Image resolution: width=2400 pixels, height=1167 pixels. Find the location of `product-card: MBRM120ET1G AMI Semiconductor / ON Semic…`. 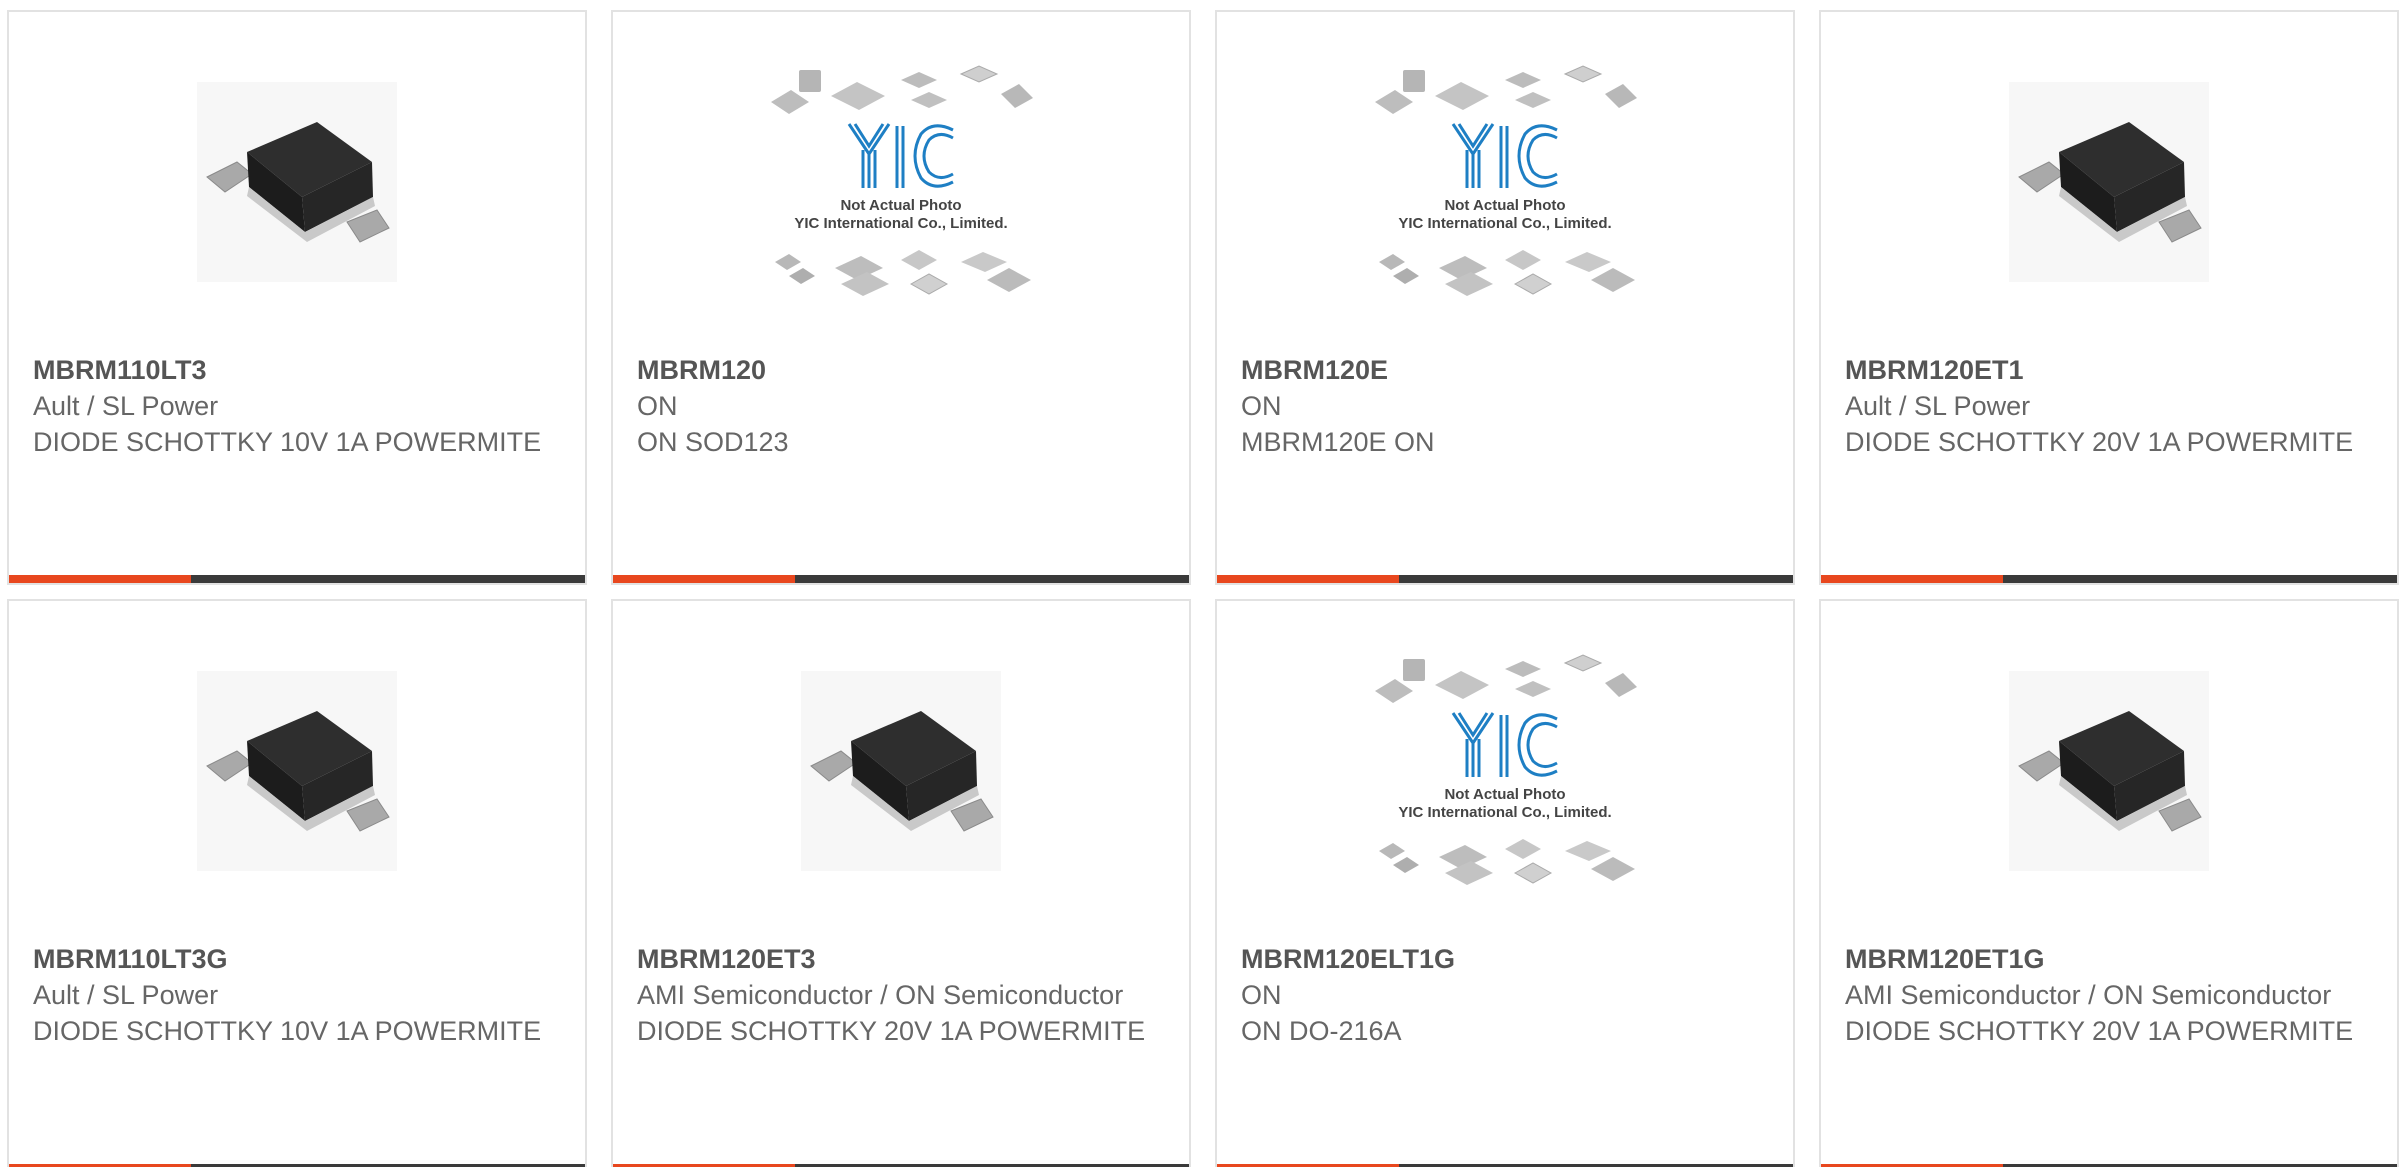

product-card: MBRM120ET1G AMI Semiconductor / ON Semic… is located at coordinates (2109, 883).